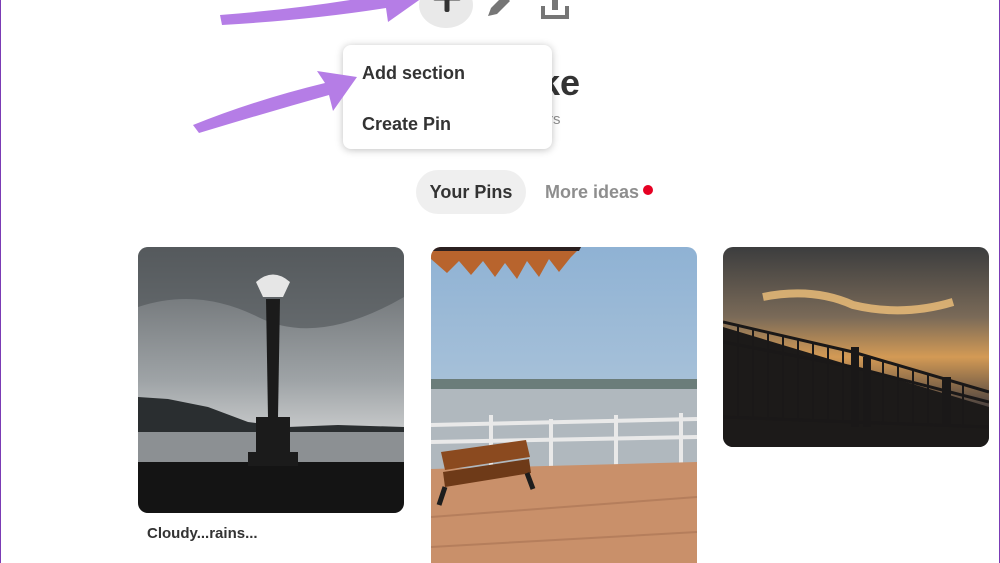  I want to click on pencil-icon, so click(499, 10).